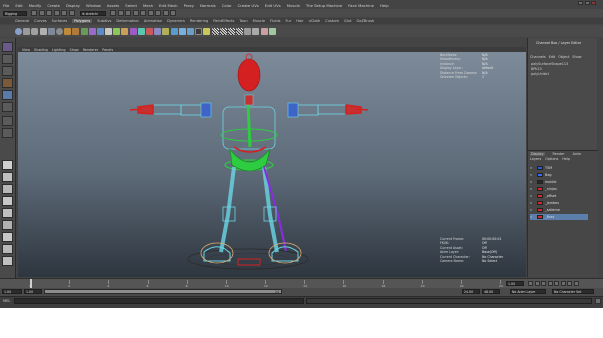 The image size is (603, 338). What do you see at coordinates (82, 21) in the screenshot?
I see `shelf-tab-polygons: Polygons` at bounding box center [82, 21].